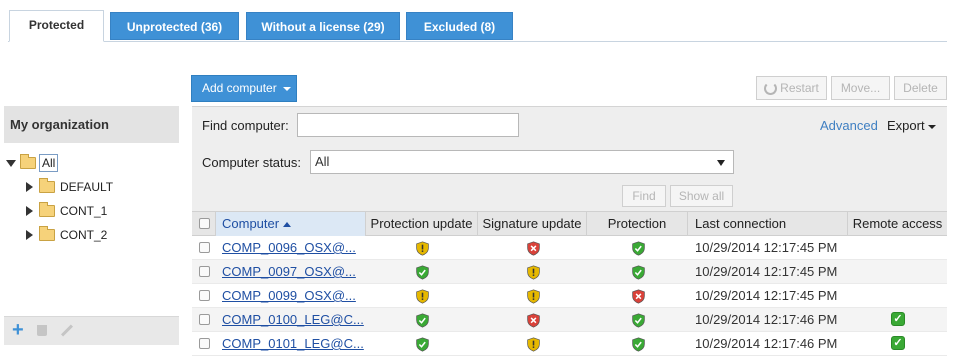 This screenshot has height=362, width=955. I want to click on status-select-value: All, so click(322, 161).